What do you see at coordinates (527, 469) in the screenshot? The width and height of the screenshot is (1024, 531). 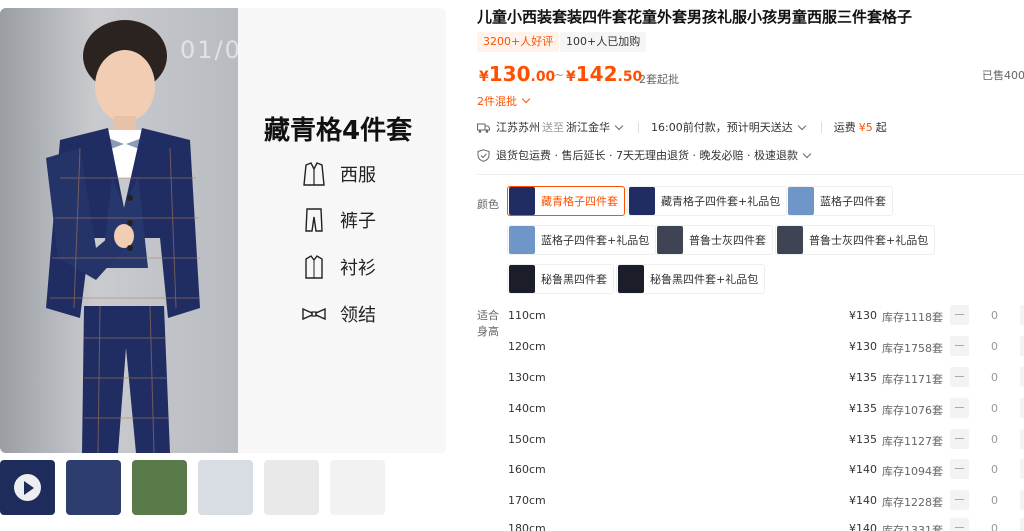 I see `size-value: 160cm` at bounding box center [527, 469].